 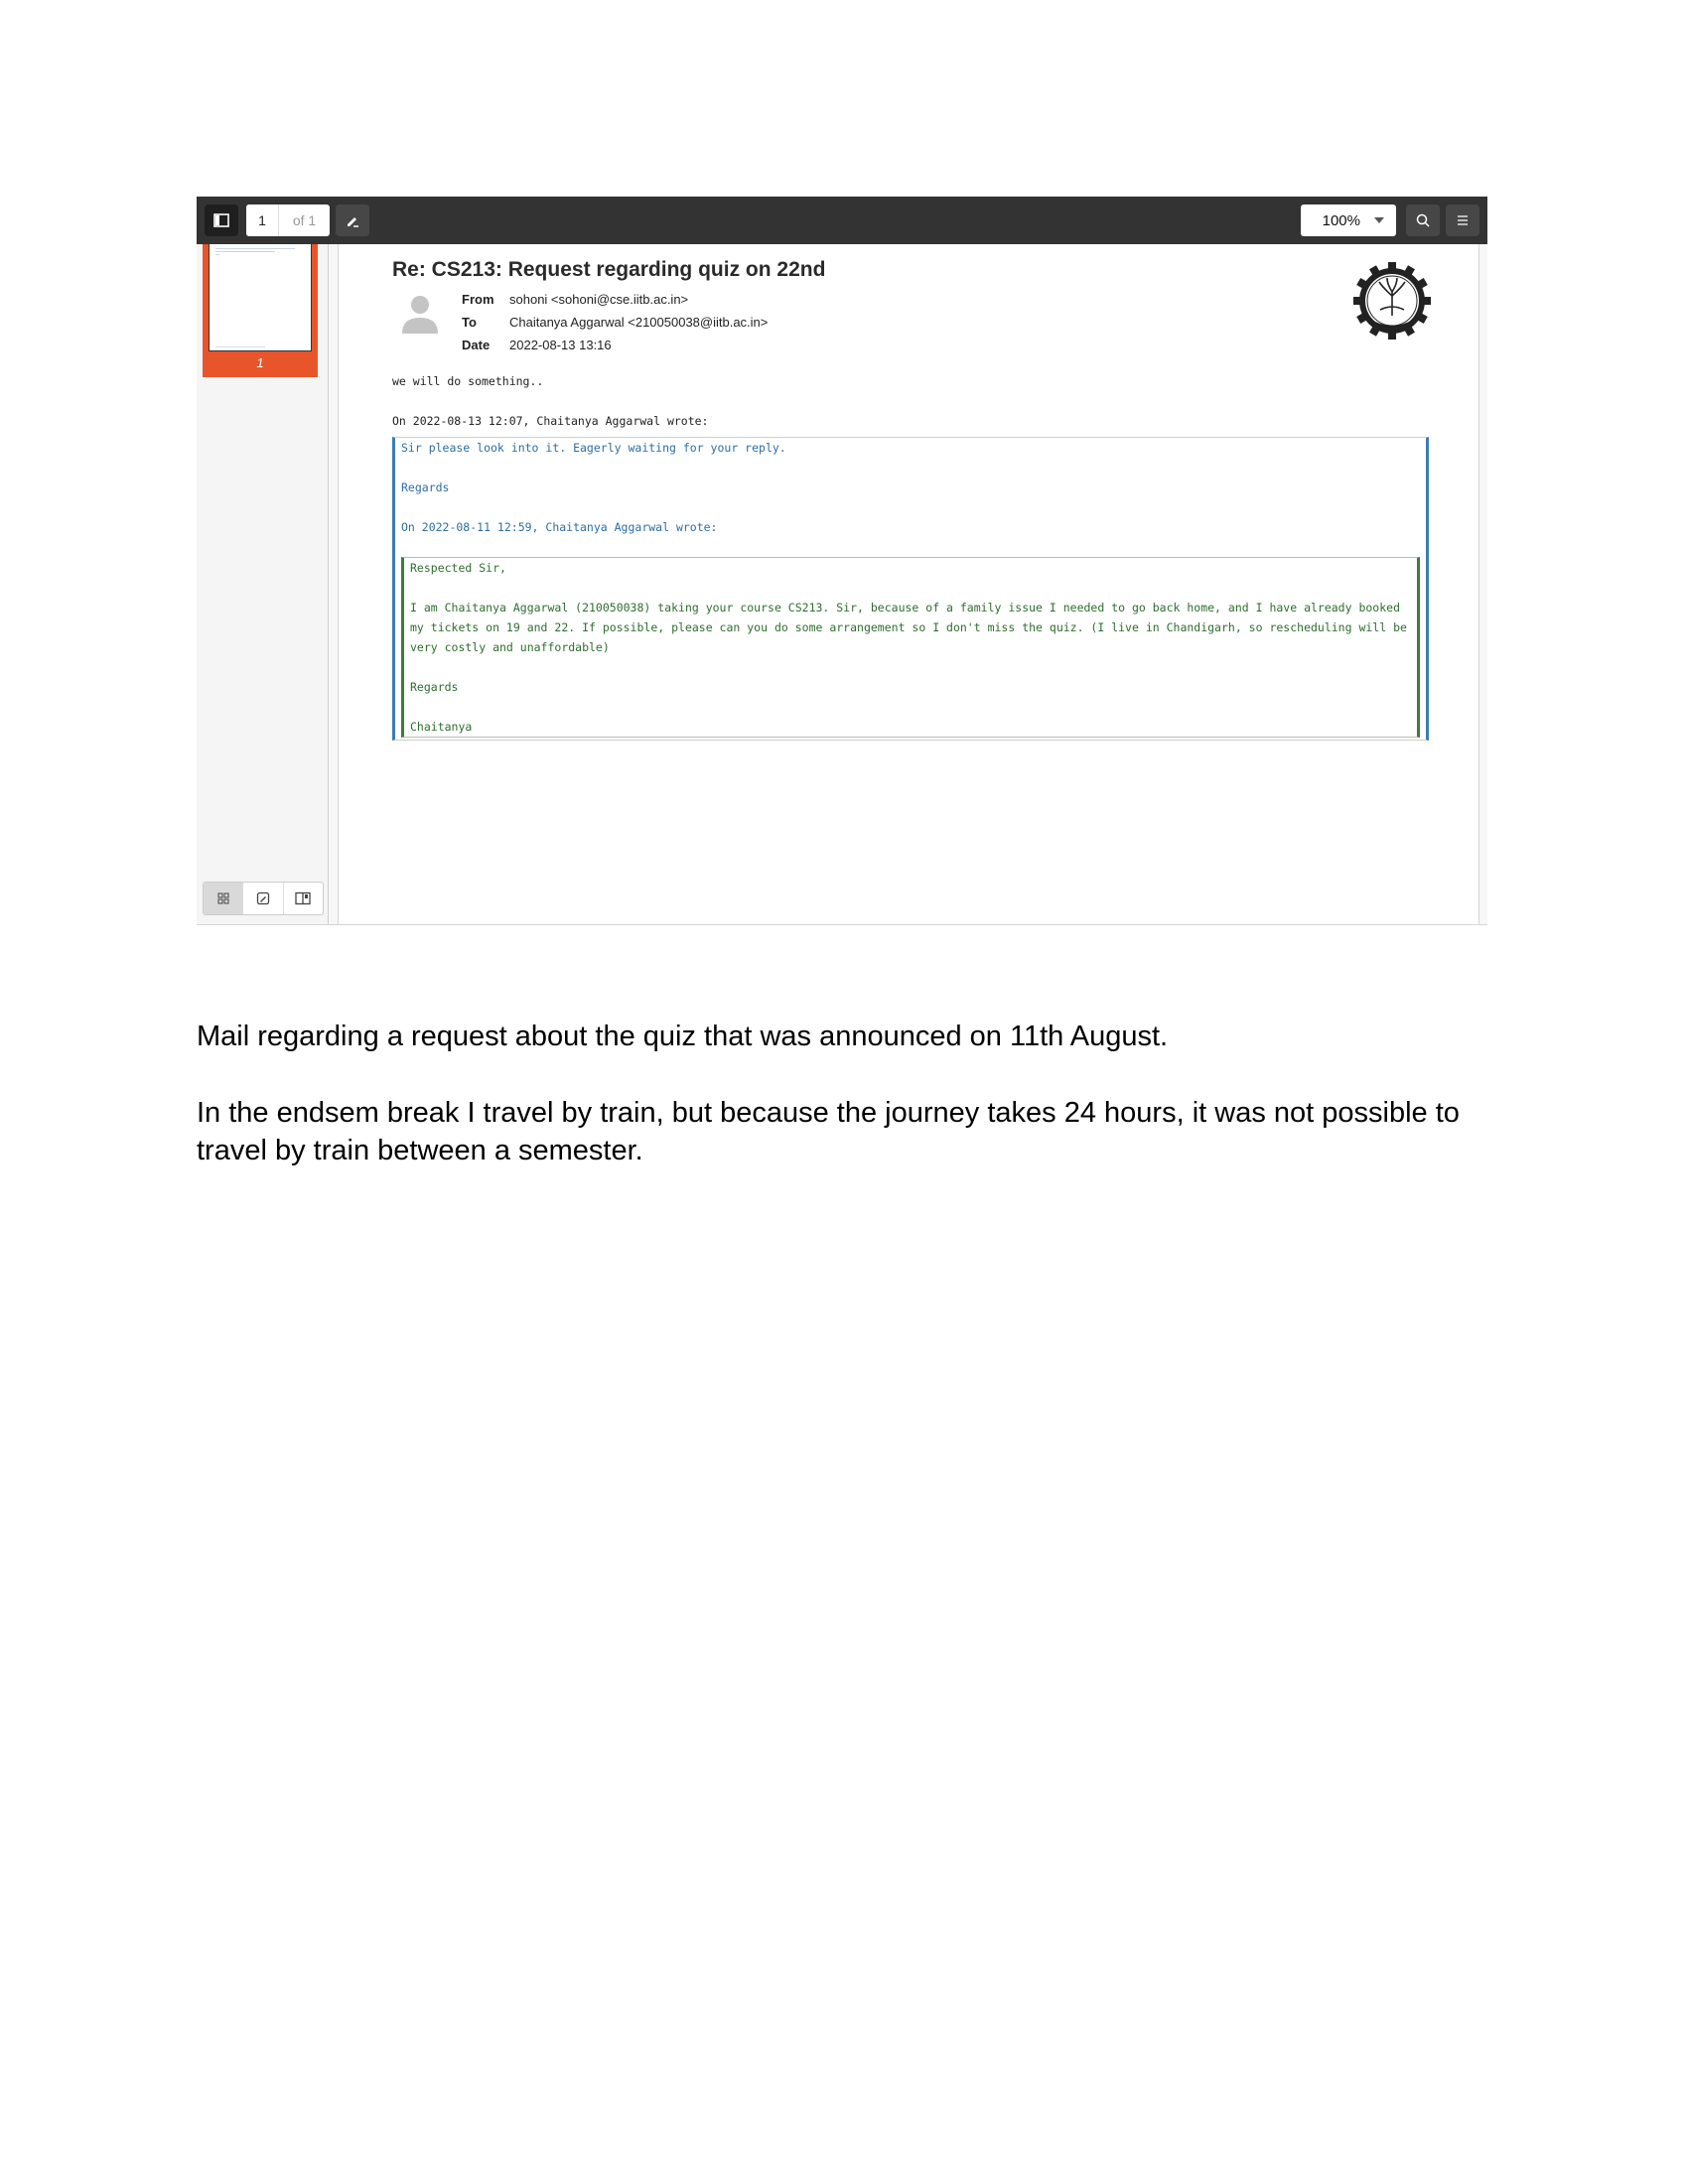 What do you see at coordinates (434, 687) in the screenshot?
I see `nested-regards: Regards` at bounding box center [434, 687].